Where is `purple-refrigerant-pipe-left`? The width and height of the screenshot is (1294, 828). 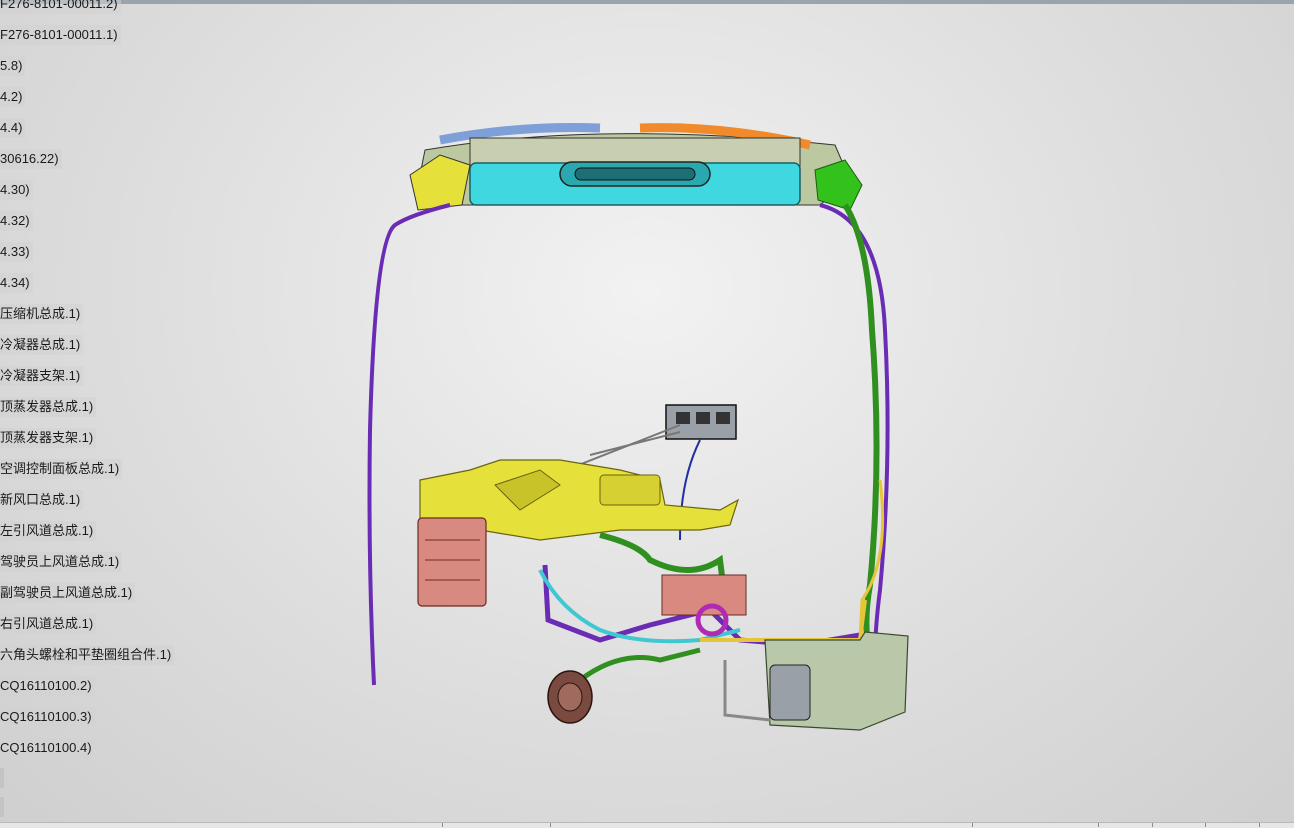 purple-refrigerant-pipe-left is located at coordinates (409, 444).